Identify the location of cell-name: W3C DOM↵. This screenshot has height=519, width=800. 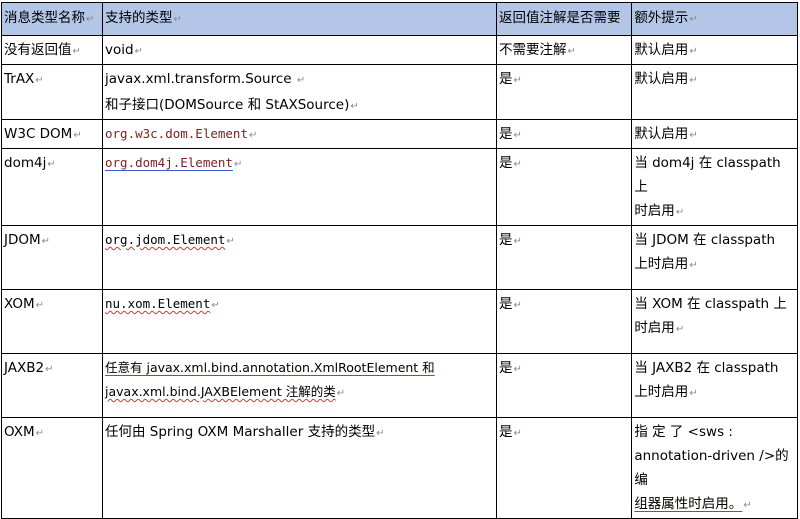
(52, 134).